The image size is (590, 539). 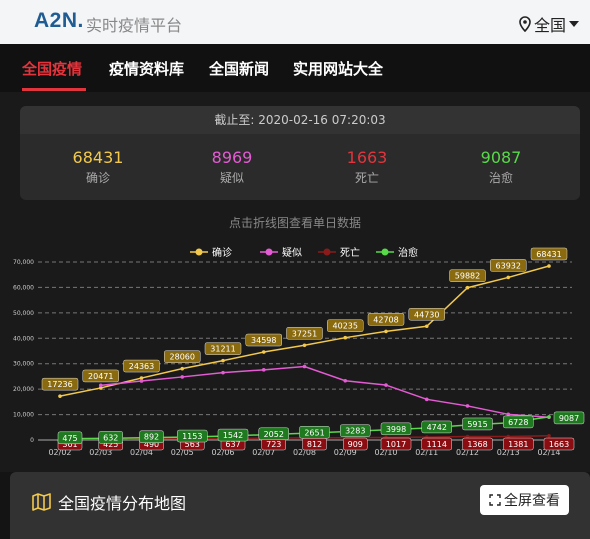 I want to click on data-label: 1542, so click(x=233, y=435).